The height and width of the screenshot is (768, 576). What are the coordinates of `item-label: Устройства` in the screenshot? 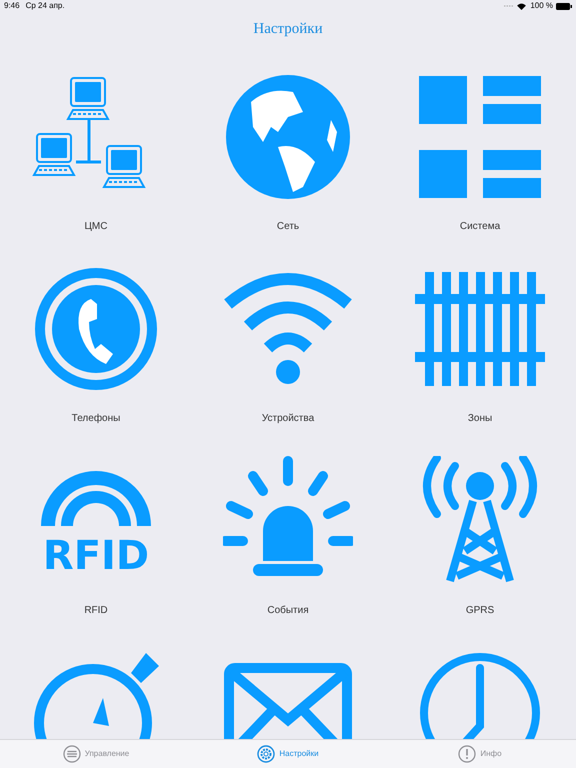 It's located at (288, 419).